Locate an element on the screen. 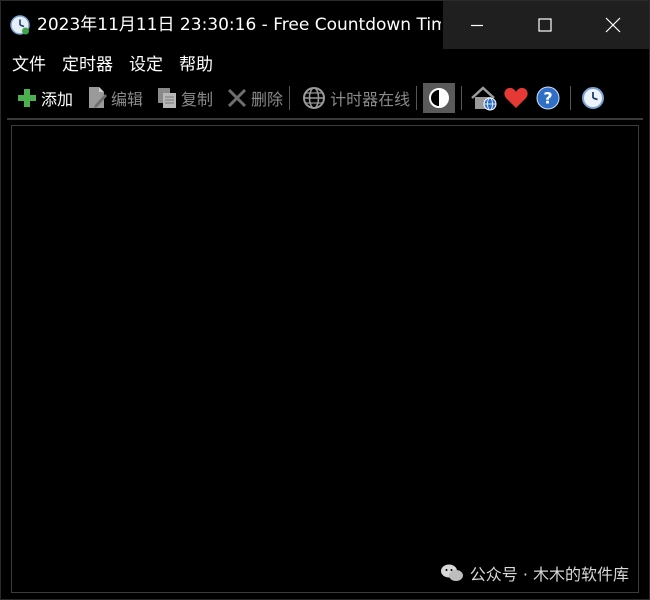 The height and width of the screenshot is (600, 650). copy-icon is located at coordinates (167, 98).